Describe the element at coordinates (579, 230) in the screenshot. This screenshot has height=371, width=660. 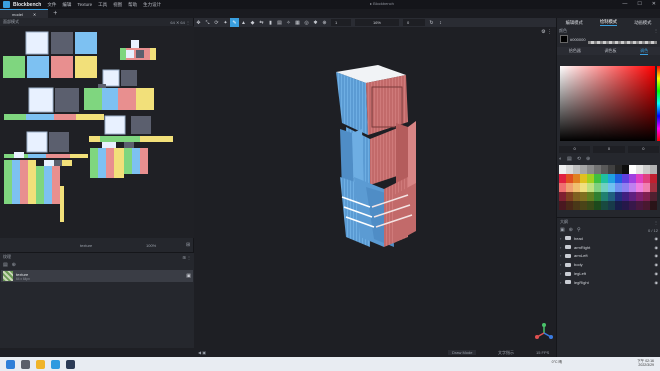
I see `outliner-search-icon: ⚲` at that location.